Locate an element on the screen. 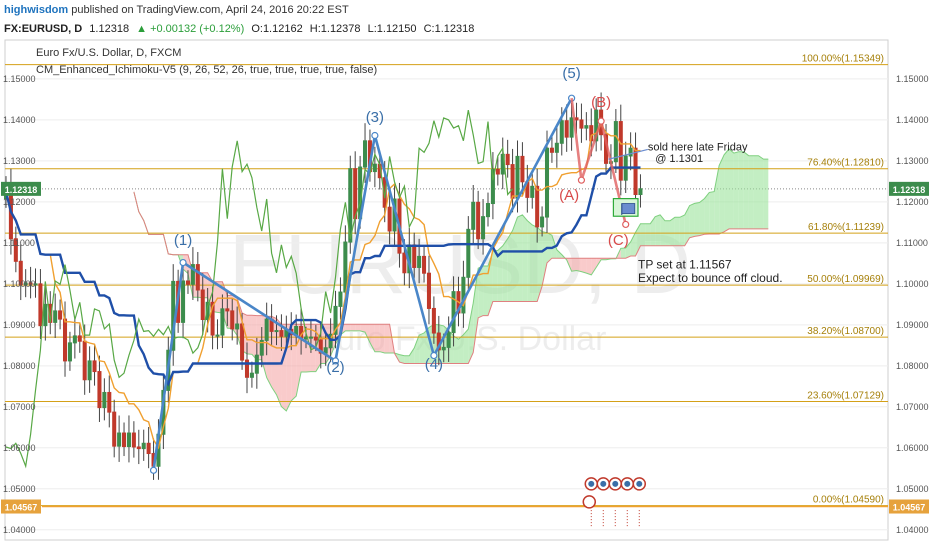 The image size is (932, 550). wave-label: (3) is located at coordinates (375, 117).